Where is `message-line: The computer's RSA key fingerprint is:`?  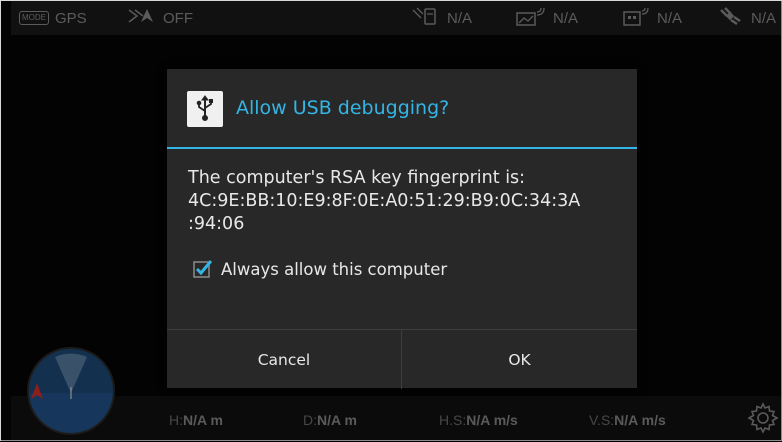
message-line: The computer's RSA key fingerprint is: is located at coordinates (357, 178).